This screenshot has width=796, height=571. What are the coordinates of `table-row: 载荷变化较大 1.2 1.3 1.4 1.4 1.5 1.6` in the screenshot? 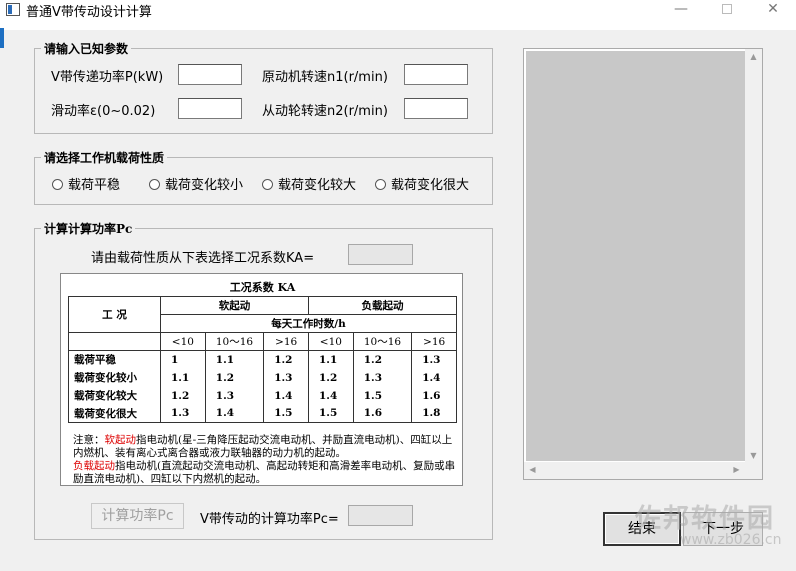 It's located at (262, 395).